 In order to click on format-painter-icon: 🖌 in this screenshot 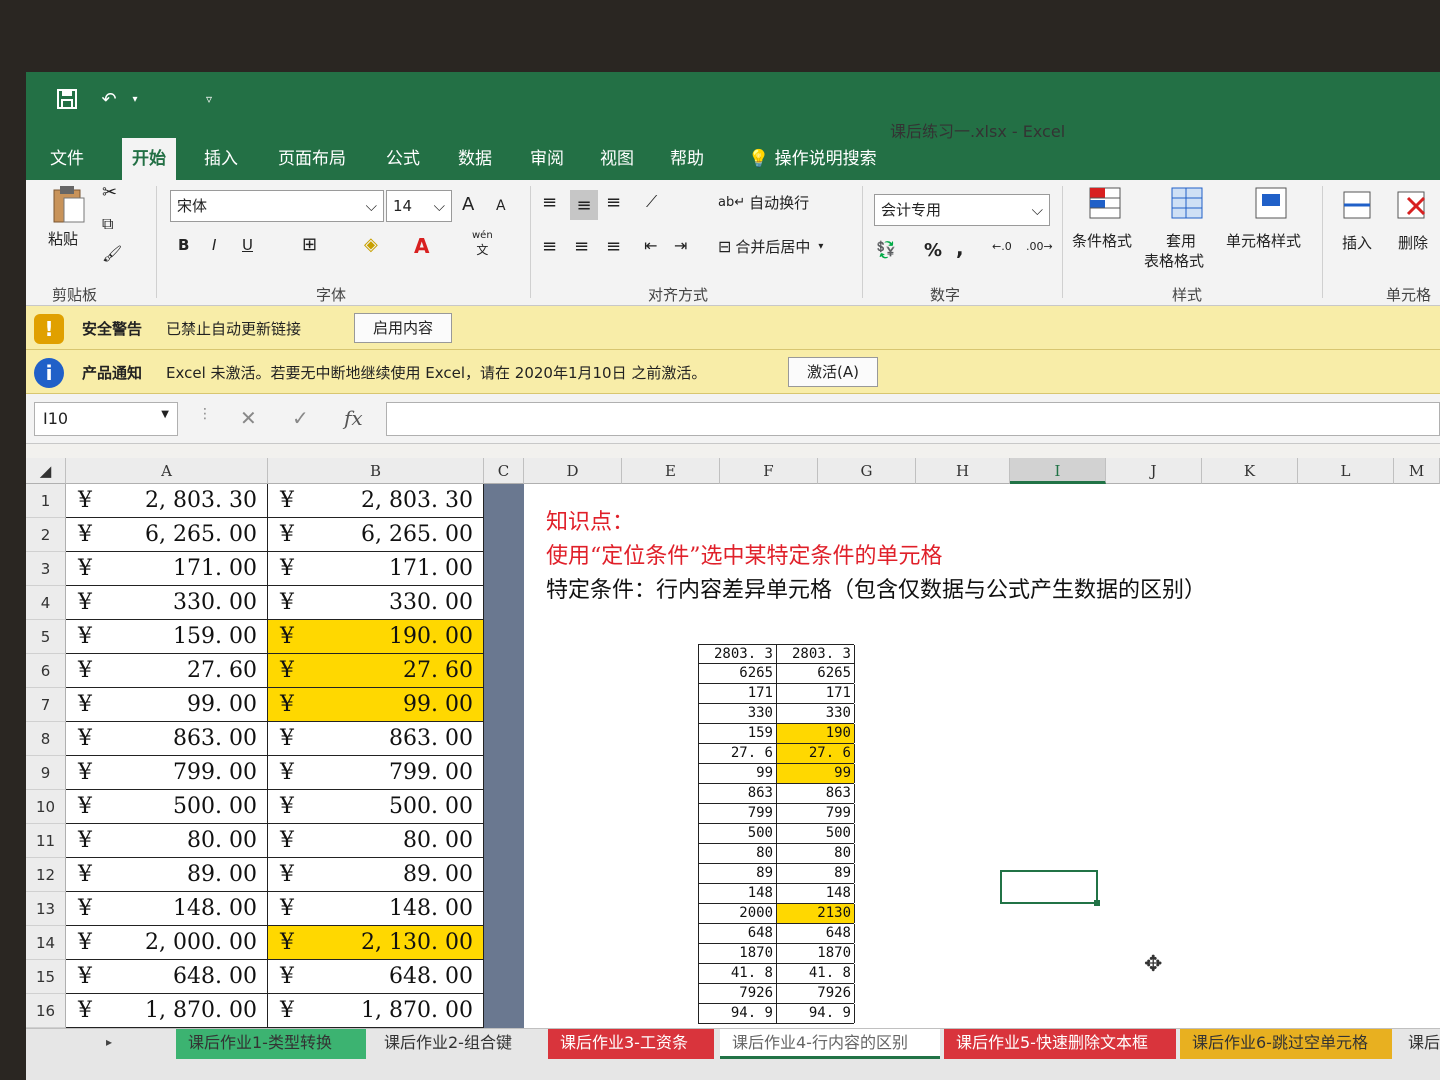, I will do `click(112, 253)`.